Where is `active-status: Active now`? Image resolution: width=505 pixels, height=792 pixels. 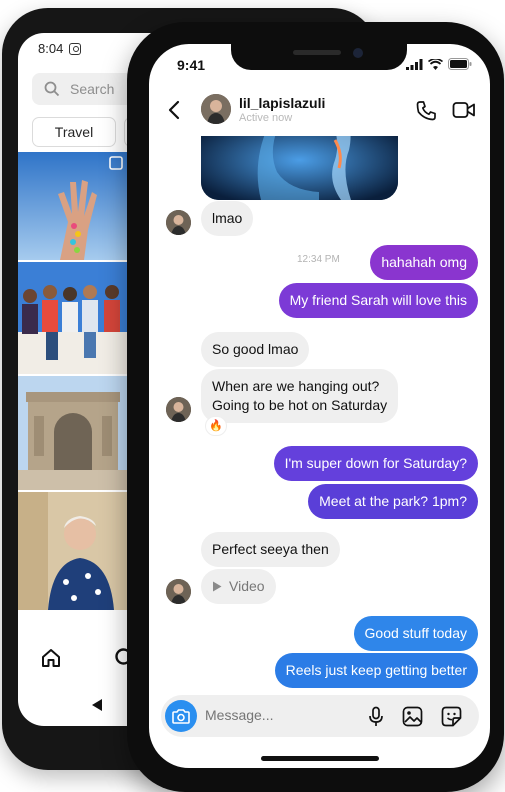
active-status: Active now is located at coordinates (266, 118).